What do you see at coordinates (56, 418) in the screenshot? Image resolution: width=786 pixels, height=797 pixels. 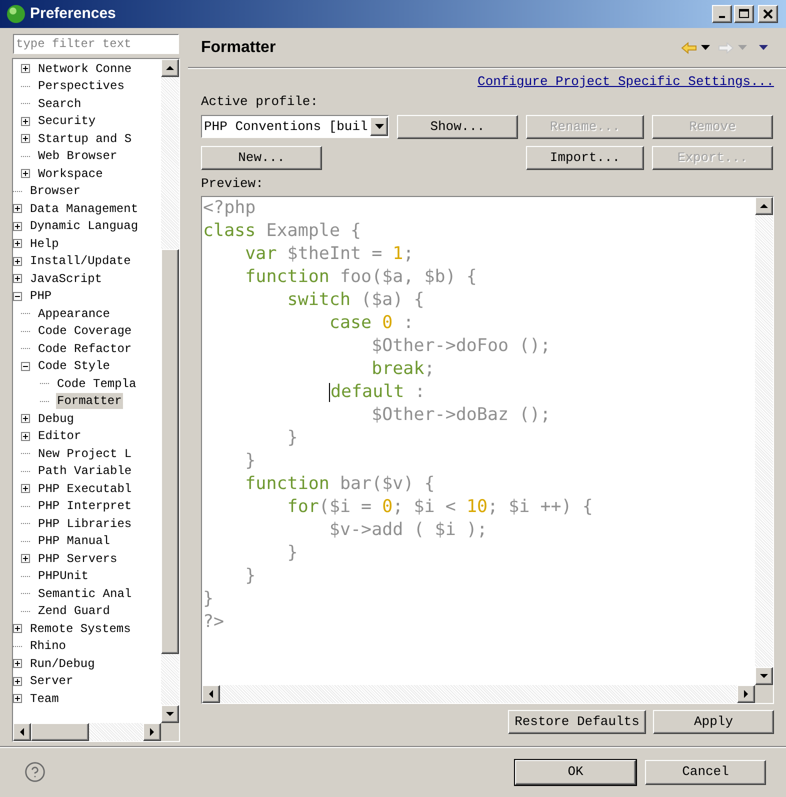 I see `tree-item: Debug` at bounding box center [56, 418].